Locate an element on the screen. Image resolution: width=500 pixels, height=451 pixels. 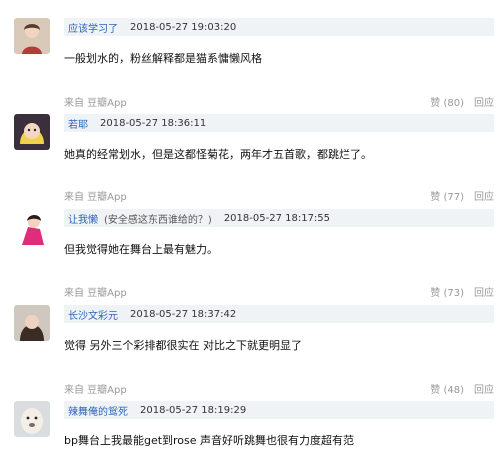
comment-time: 2018-05-27 18:36:11 is located at coordinates (153, 123).